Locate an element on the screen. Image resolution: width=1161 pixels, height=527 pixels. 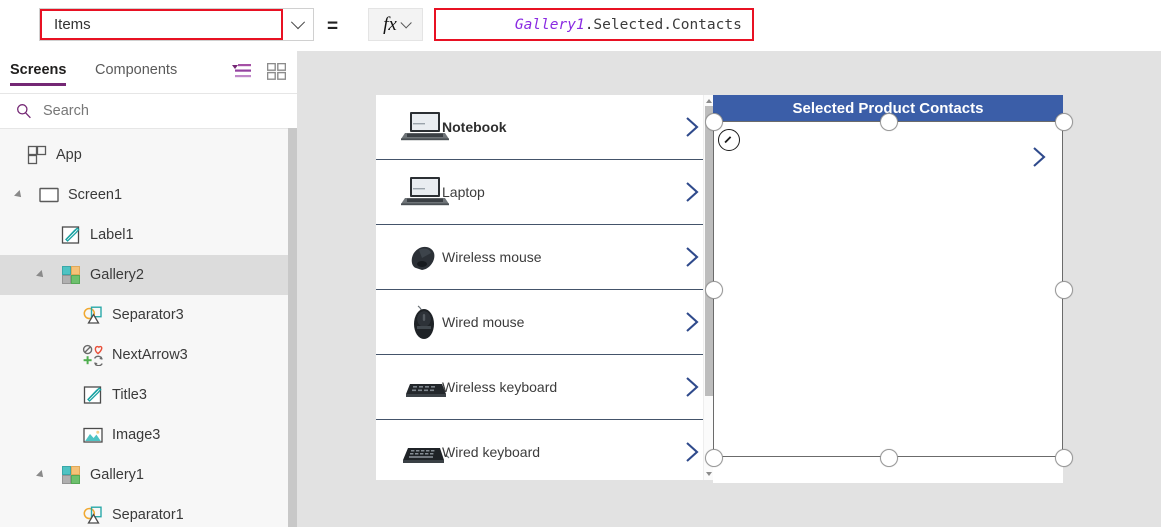
tree-item-label: Image3 is located at coordinates (136, 435).